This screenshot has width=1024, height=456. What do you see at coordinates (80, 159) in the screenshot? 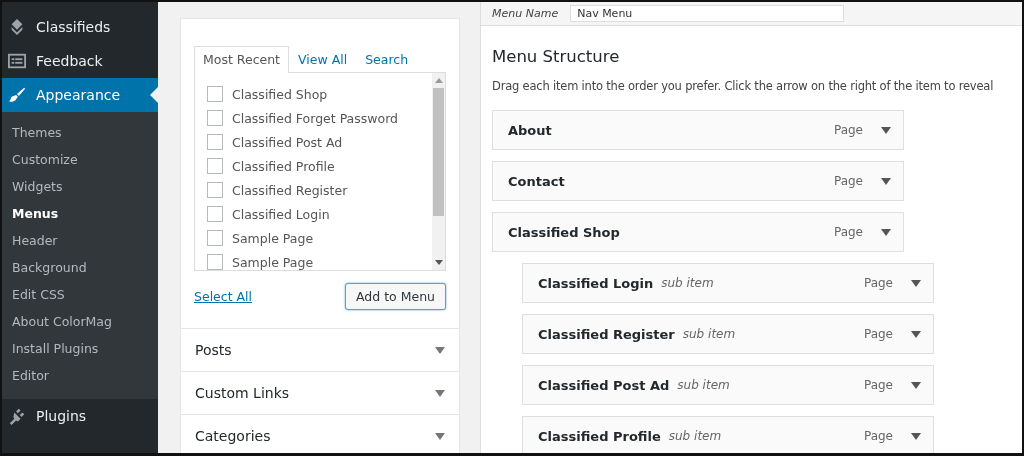
I see `submenu-item: Customize` at bounding box center [80, 159].